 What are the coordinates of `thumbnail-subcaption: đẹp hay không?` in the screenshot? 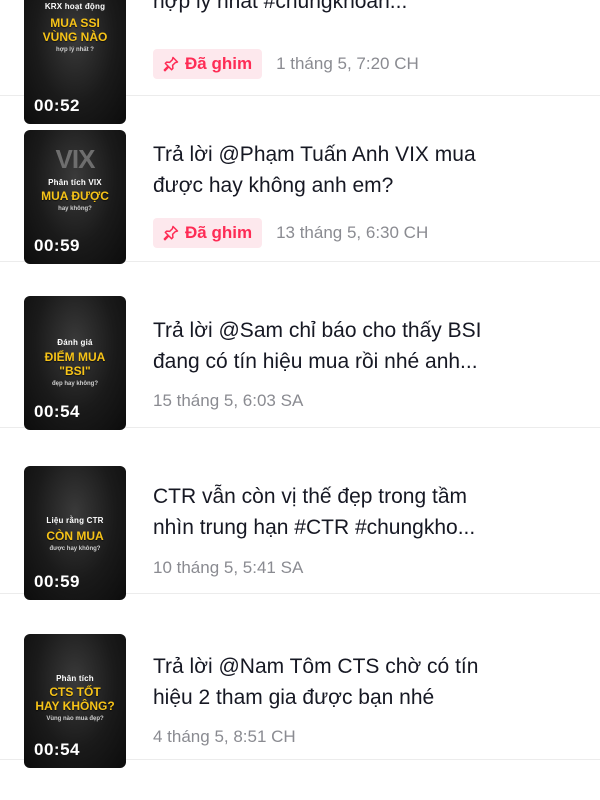 It's located at (74, 384).